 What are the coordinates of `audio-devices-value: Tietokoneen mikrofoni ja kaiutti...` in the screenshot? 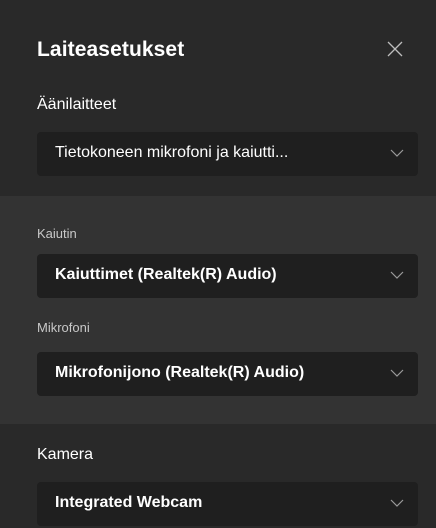 It's located at (172, 152).